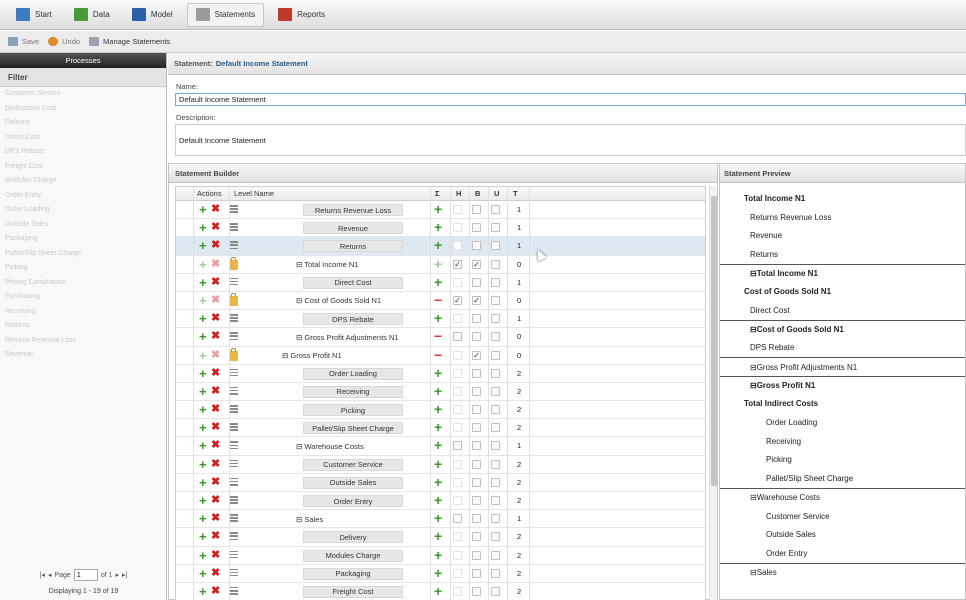 This screenshot has width=966, height=600. Describe the element at coordinates (83, 283) in the screenshot. I see `process-item: Pricing Compliance` at that location.